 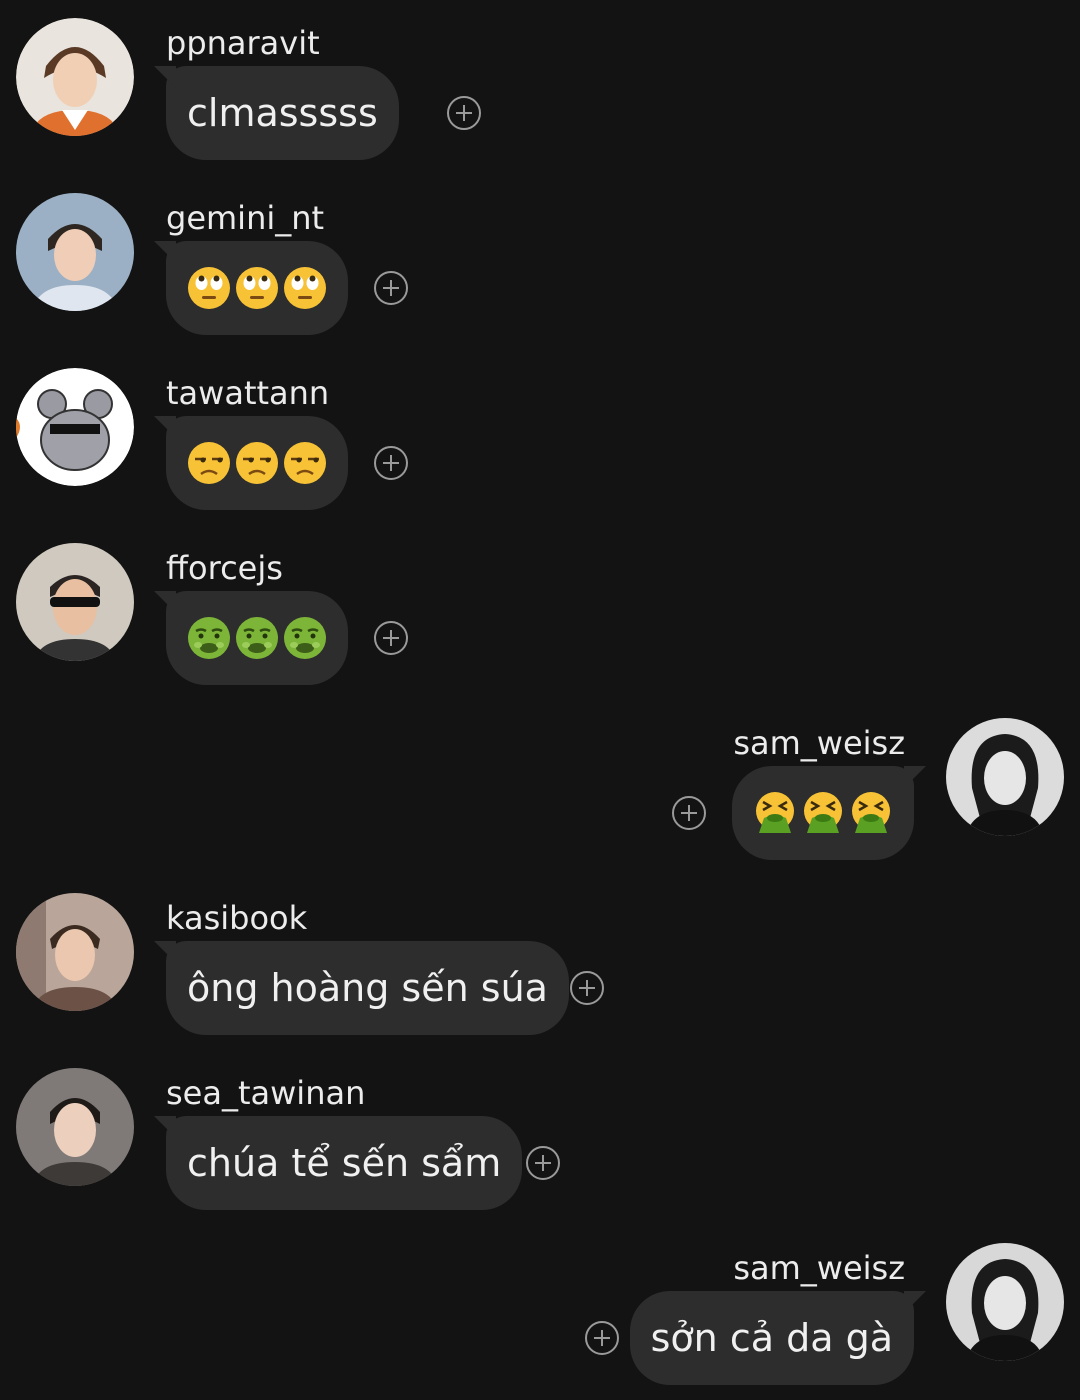 I want to click on message-bubble: chúa tể sến sẩm, so click(x=338, y=1163).